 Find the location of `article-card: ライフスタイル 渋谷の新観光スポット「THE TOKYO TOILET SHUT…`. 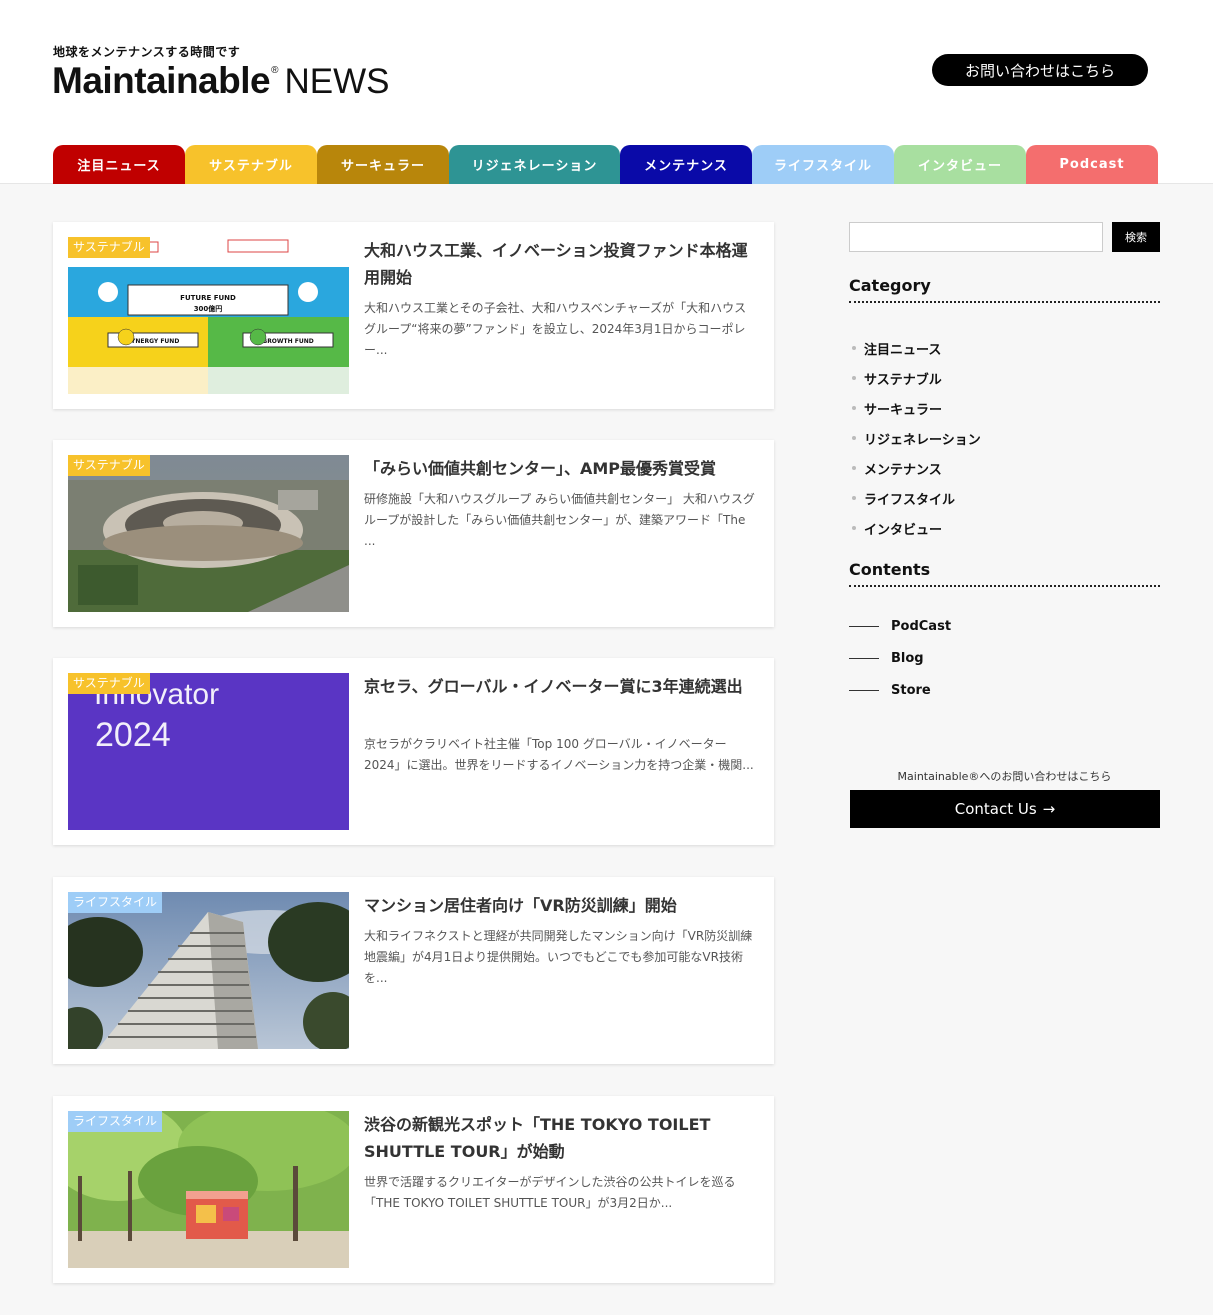

article-card: ライフスタイル 渋谷の新観光スポット「THE TOKYO TOILET SHUT… is located at coordinates (413, 1189).